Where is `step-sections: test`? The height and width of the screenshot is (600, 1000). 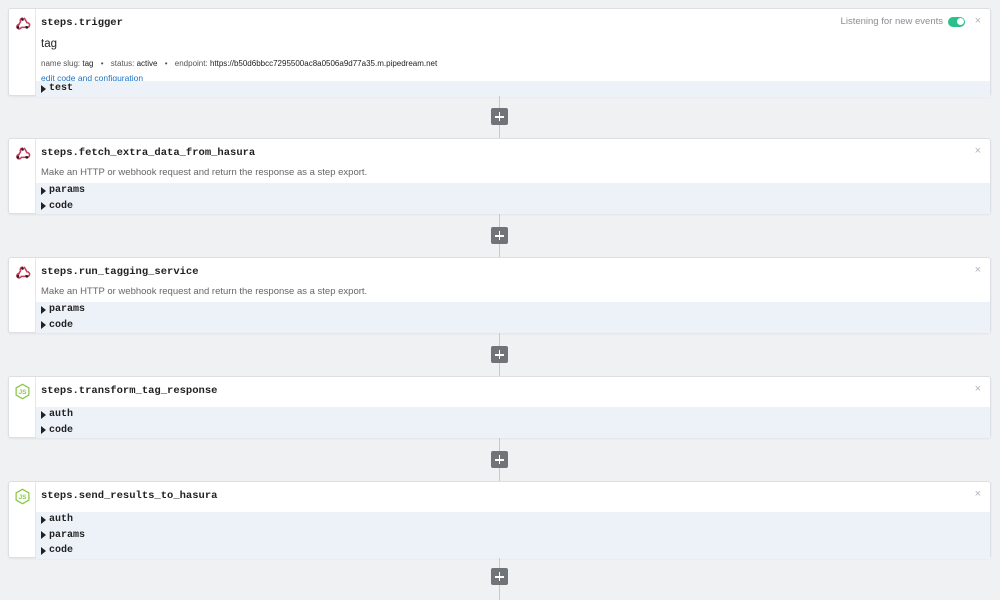 step-sections: test is located at coordinates (513, 89).